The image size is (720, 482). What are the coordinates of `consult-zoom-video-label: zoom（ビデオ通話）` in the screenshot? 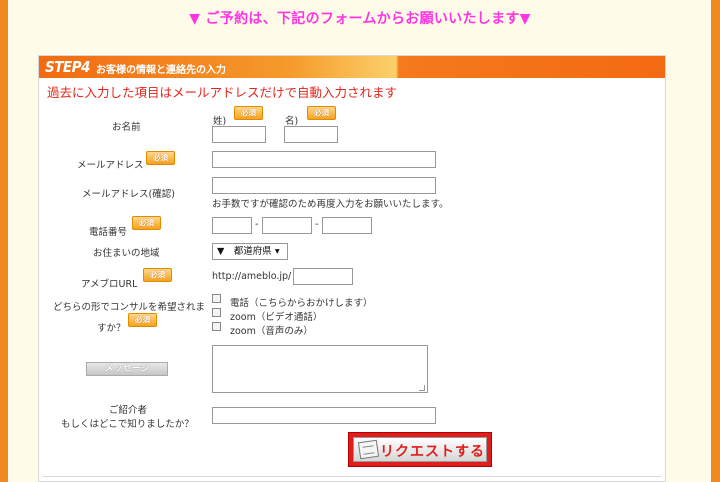 It's located at (276, 317).